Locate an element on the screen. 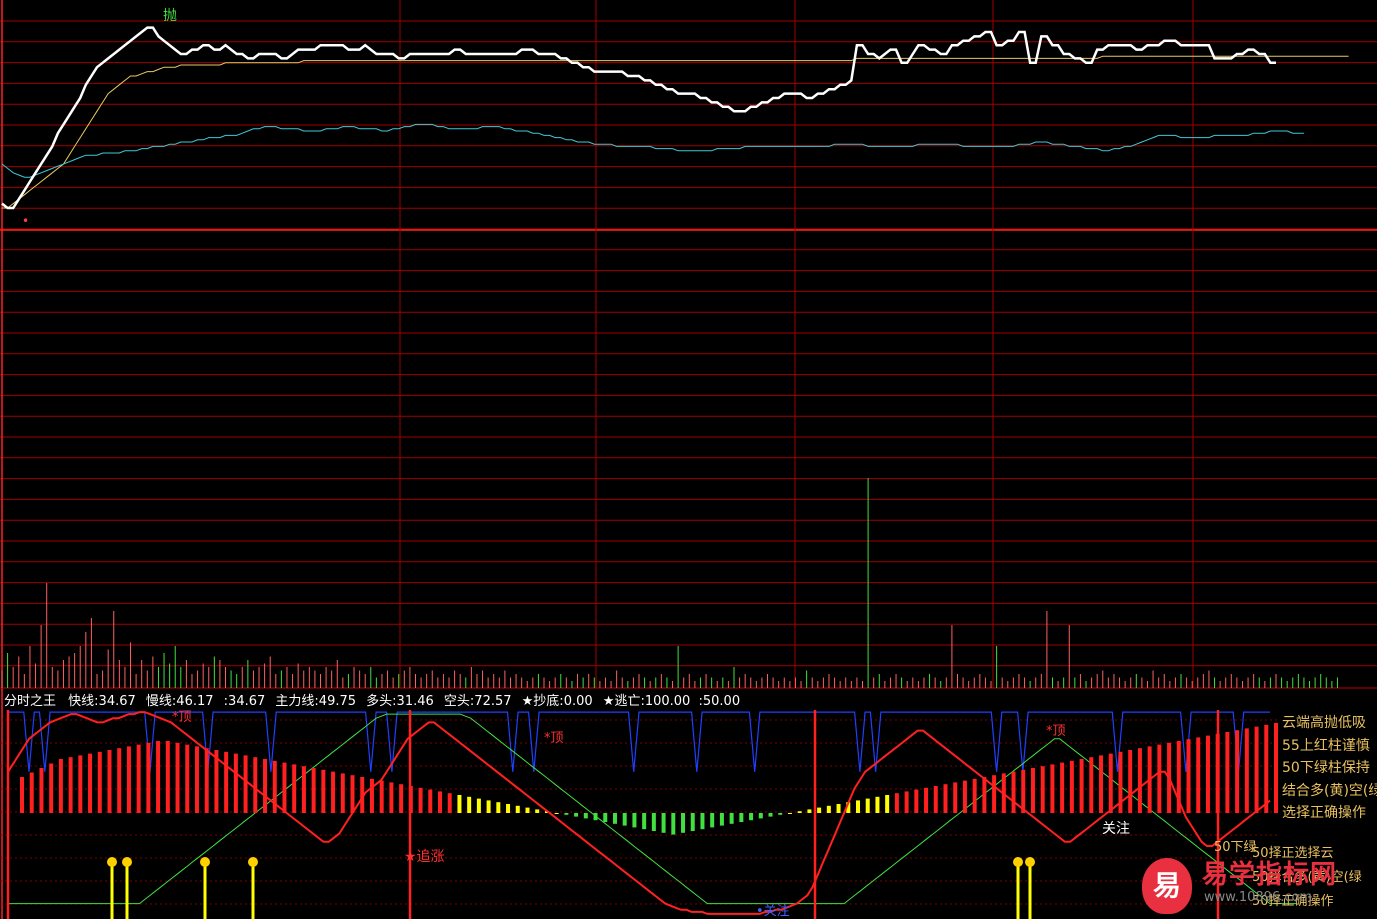 This screenshot has height=919, width=1377. osc-label-top2: *顶 is located at coordinates (554, 738).